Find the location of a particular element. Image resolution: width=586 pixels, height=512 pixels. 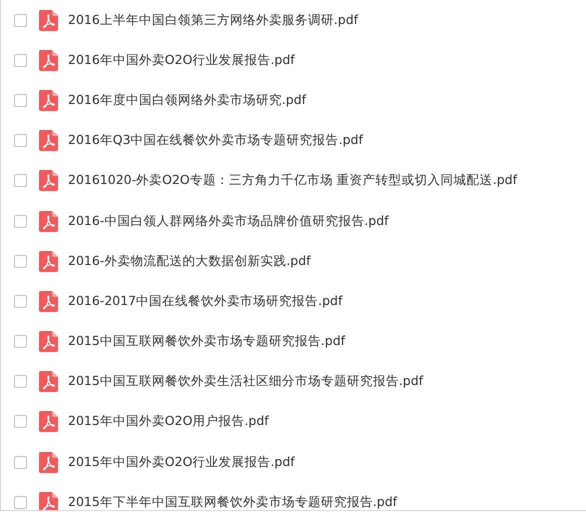

file-name: 2015年中国外卖O2O用户报告.pdf is located at coordinates (168, 421).